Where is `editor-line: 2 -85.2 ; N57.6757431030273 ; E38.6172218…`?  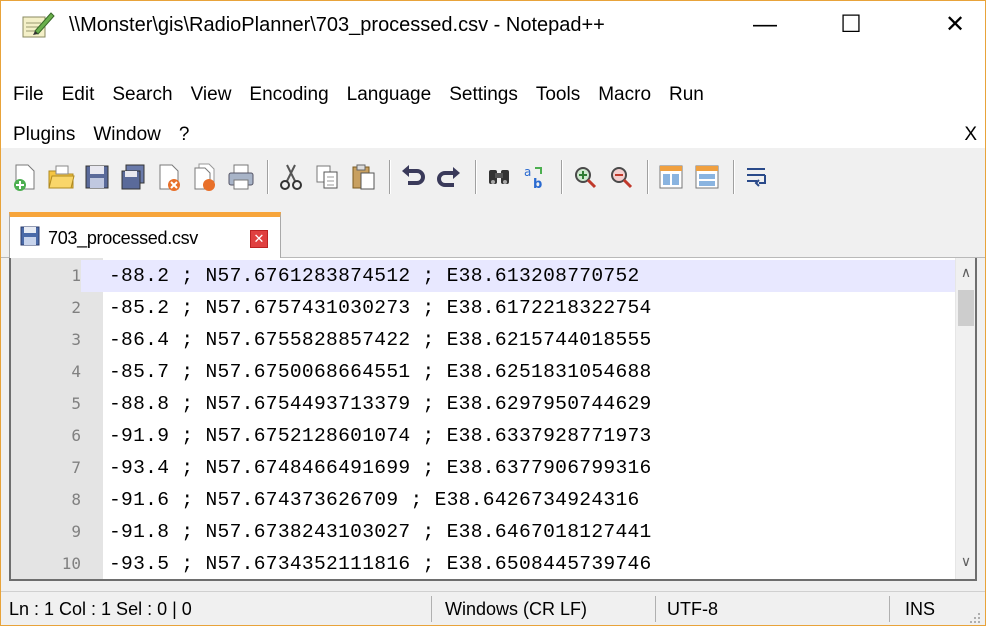
editor-line: 2 -85.2 ; N57.6757431030273 ; E38.6172218… is located at coordinates (484, 308).